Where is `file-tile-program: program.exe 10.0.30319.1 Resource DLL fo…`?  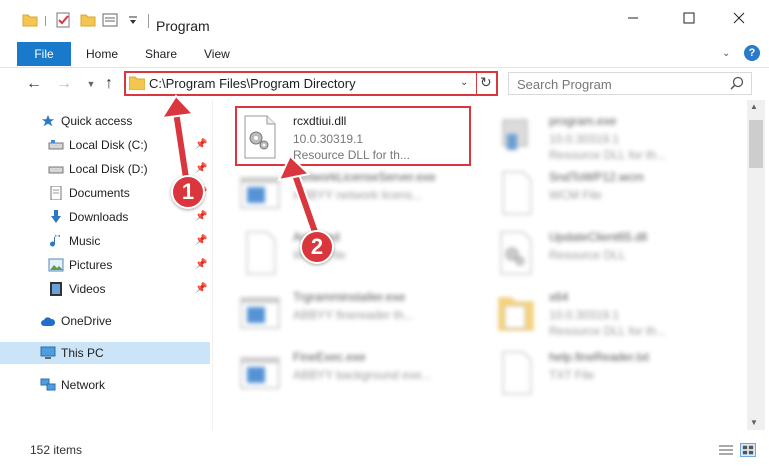
file-tile-program: program.exe 10.0.30319.1 Resource DLL fo… is located at coordinates (613, 138).